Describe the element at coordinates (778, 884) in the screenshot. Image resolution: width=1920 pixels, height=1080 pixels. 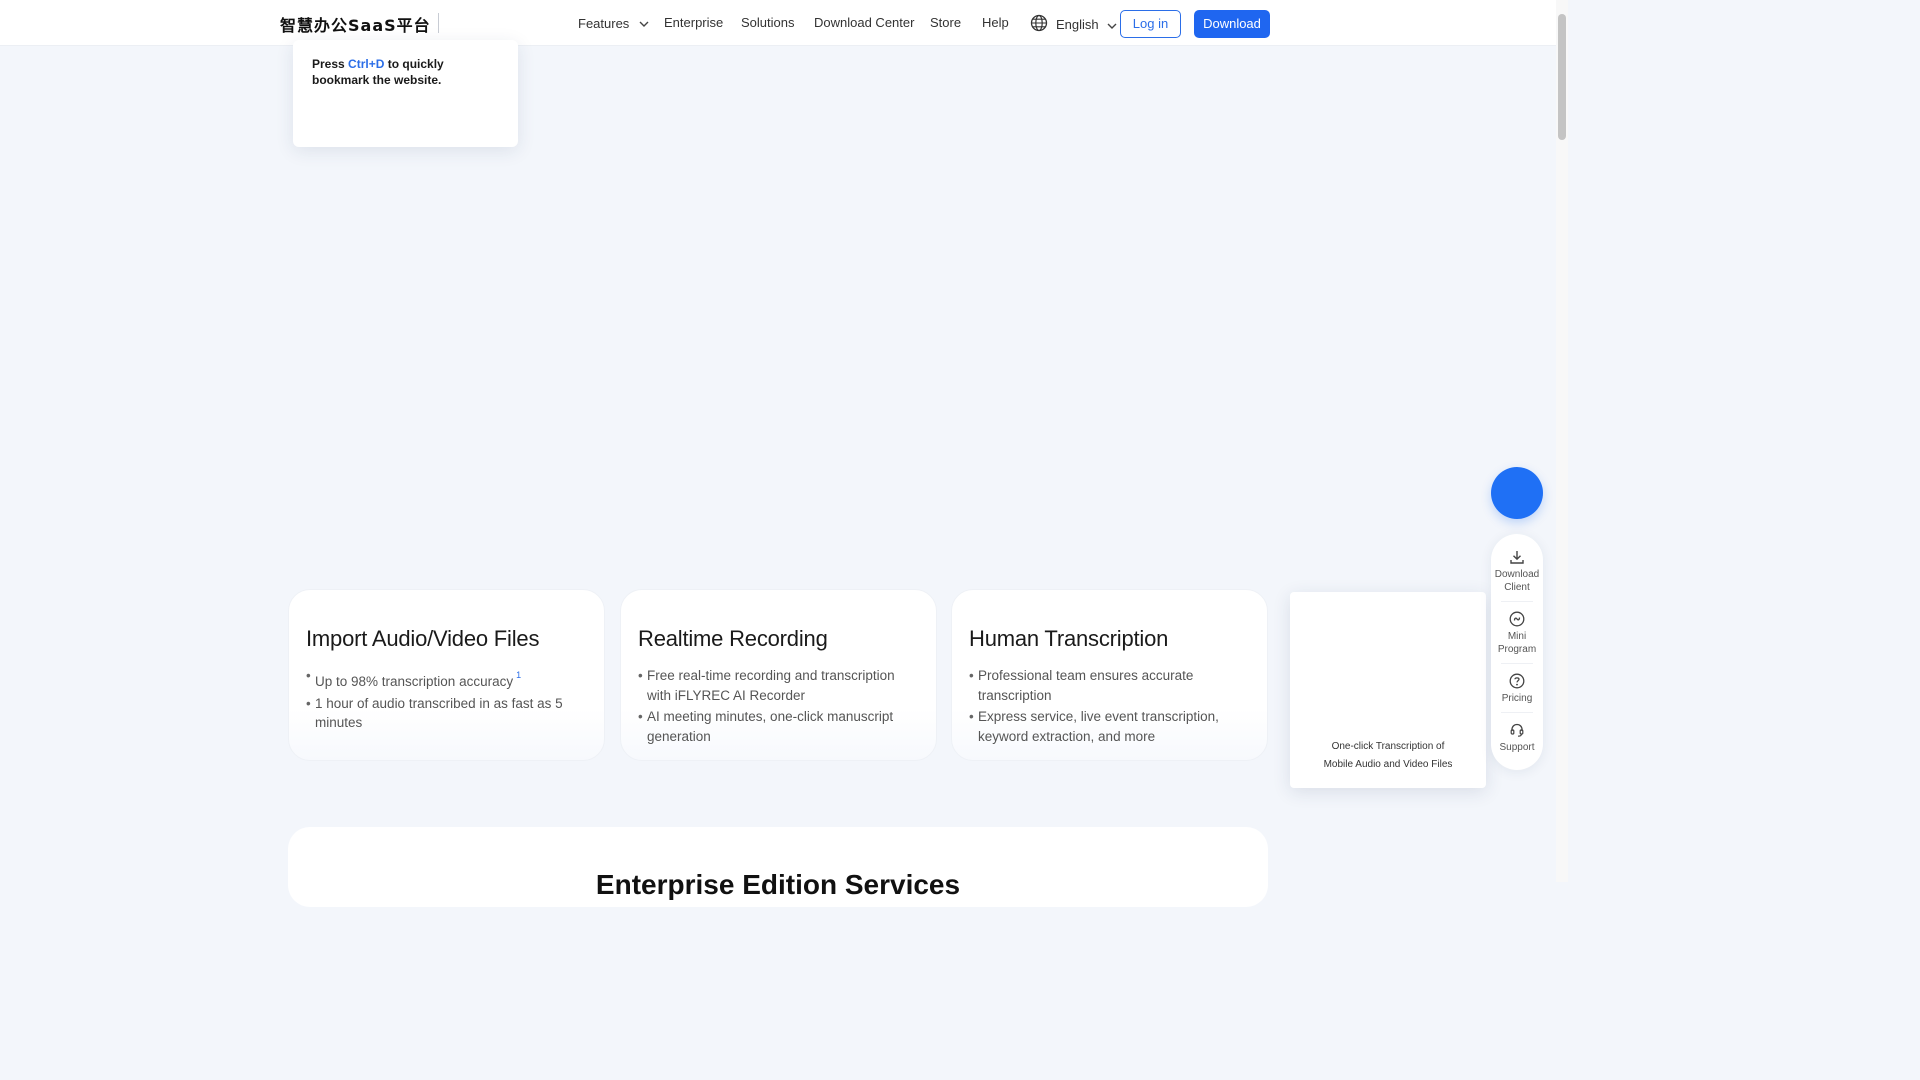
I see `section-title: Enterprise Edition Services` at that location.